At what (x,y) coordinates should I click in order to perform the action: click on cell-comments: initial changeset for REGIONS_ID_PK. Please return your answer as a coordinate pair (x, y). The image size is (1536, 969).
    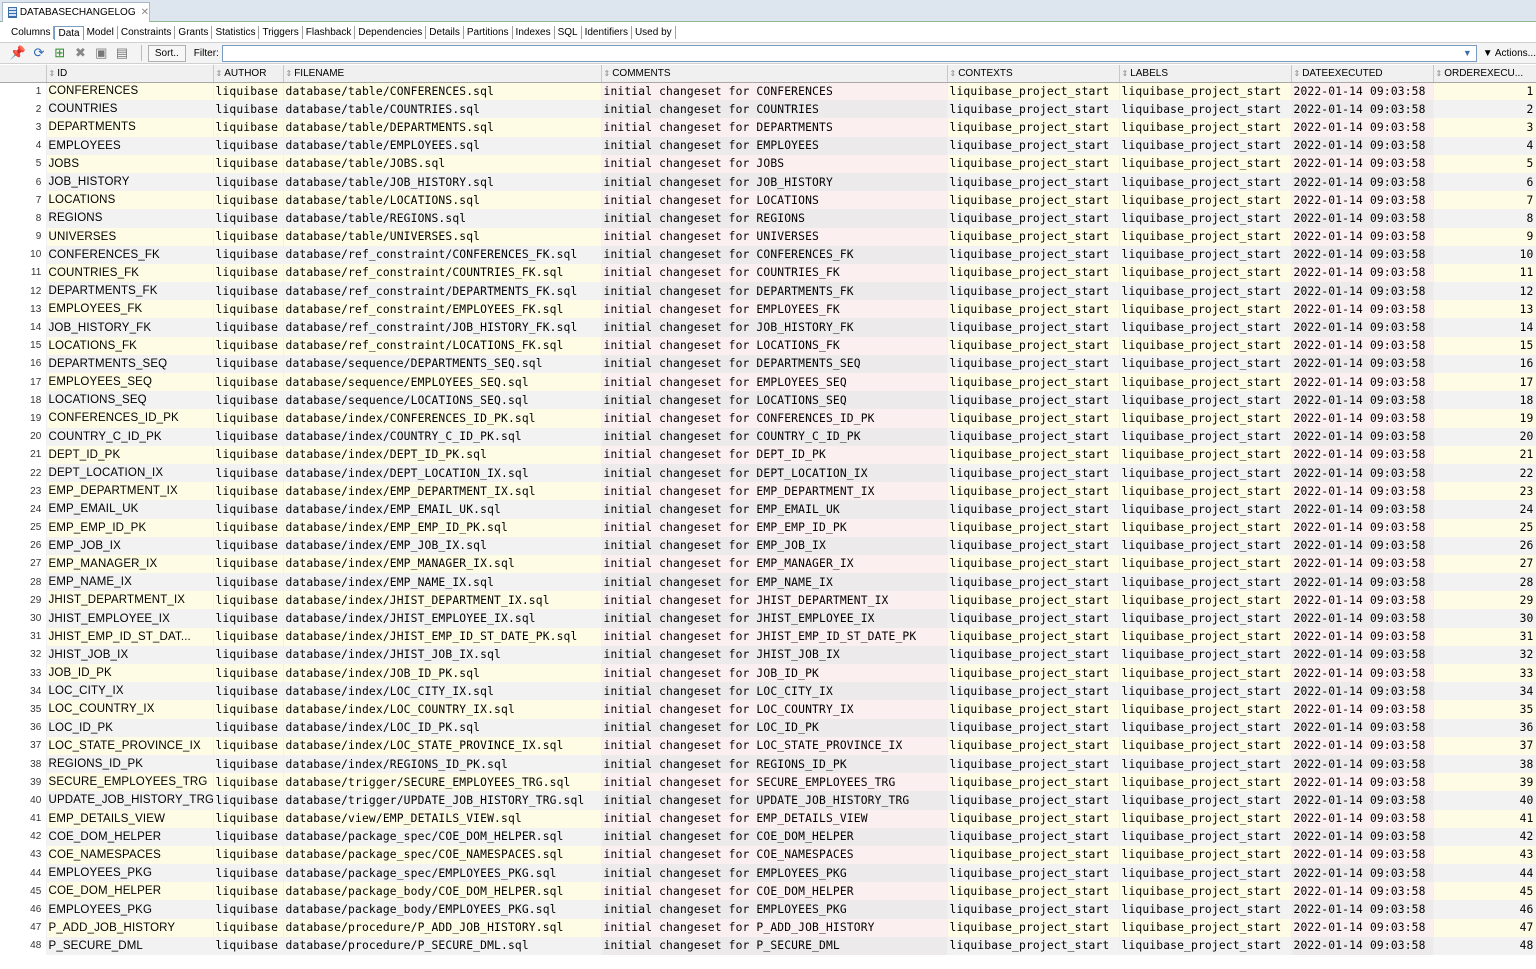
    Looking at the image, I should click on (774, 764).